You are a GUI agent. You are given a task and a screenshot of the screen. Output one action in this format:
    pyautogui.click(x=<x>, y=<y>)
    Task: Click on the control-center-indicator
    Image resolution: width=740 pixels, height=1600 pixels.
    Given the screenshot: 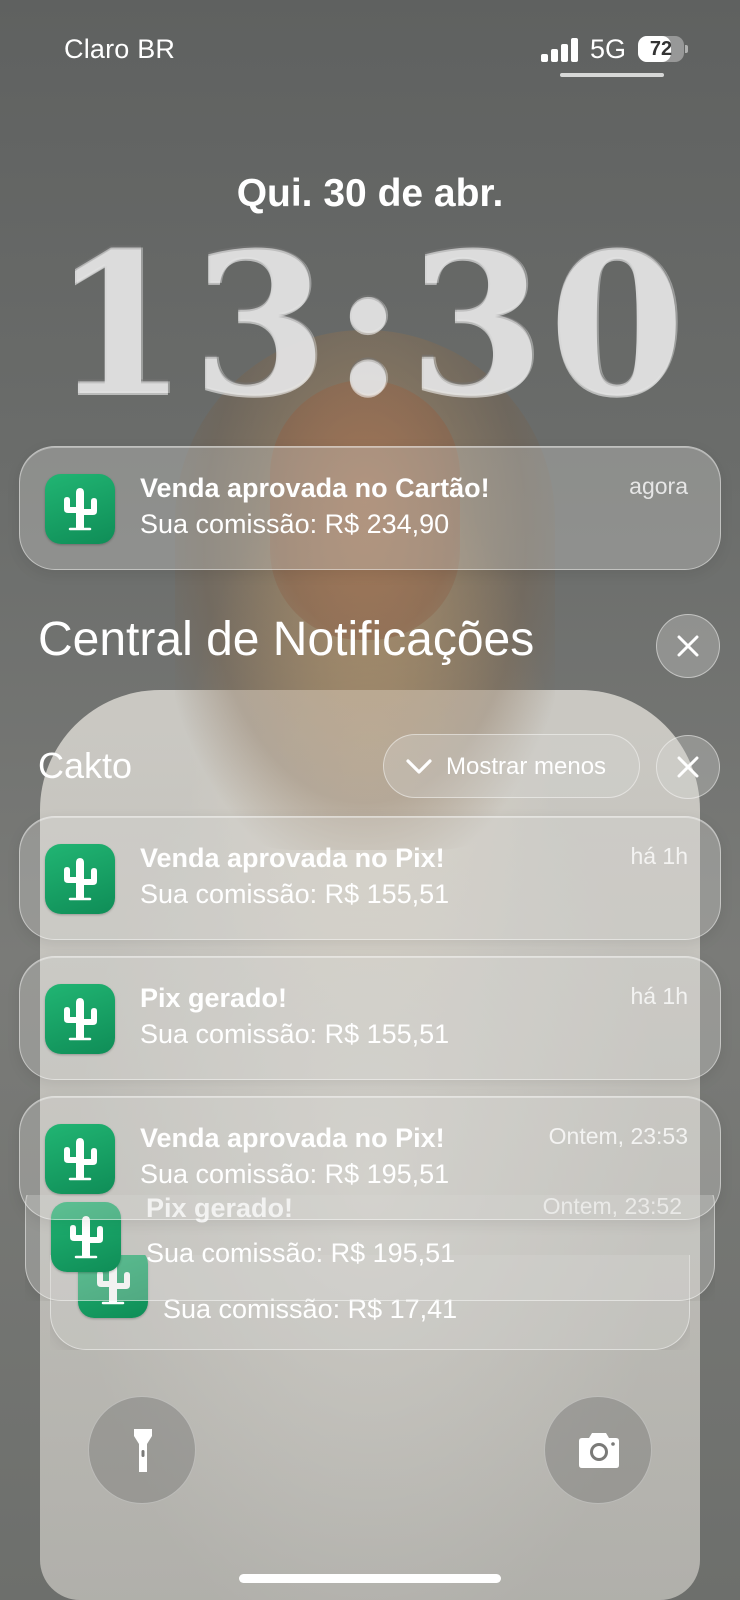 What is the action you would take?
    pyautogui.click(x=612, y=75)
    